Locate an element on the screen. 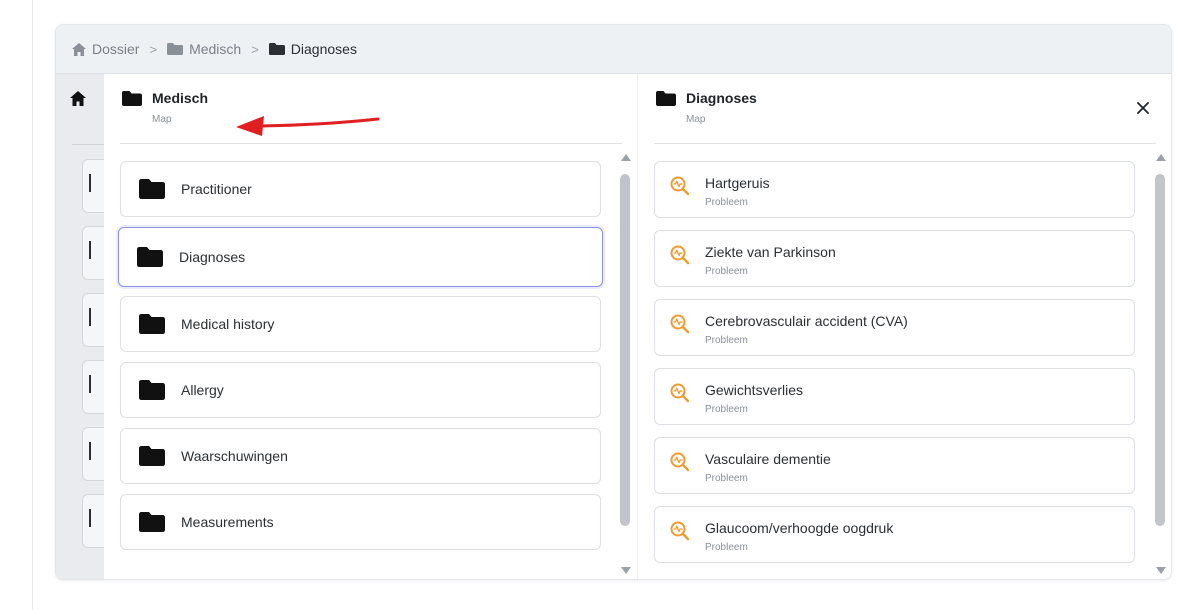 The image size is (1203, 610). panel-title: Medisch is located at coordinates (180, 98).